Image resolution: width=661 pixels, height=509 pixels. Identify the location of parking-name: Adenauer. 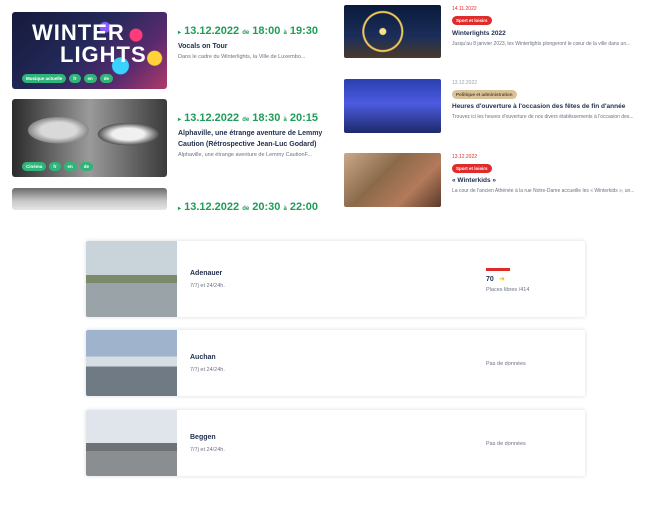
(206, 273).